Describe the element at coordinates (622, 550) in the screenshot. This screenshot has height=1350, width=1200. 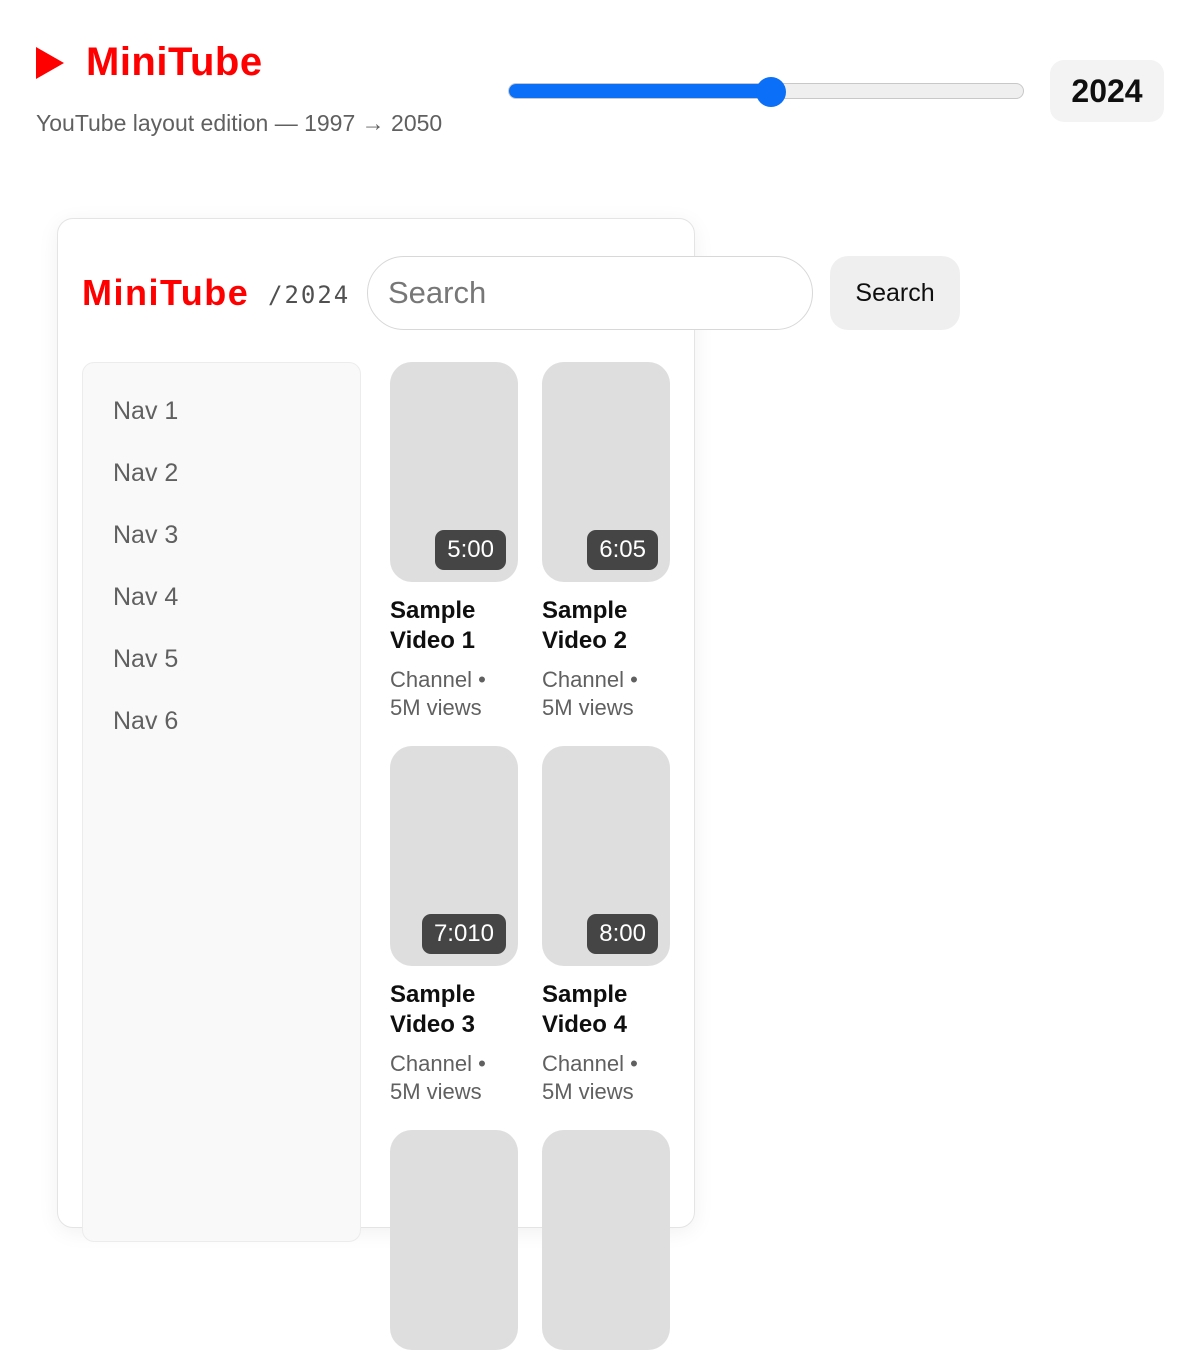
I see `duration-badge: 6:05` at that location.